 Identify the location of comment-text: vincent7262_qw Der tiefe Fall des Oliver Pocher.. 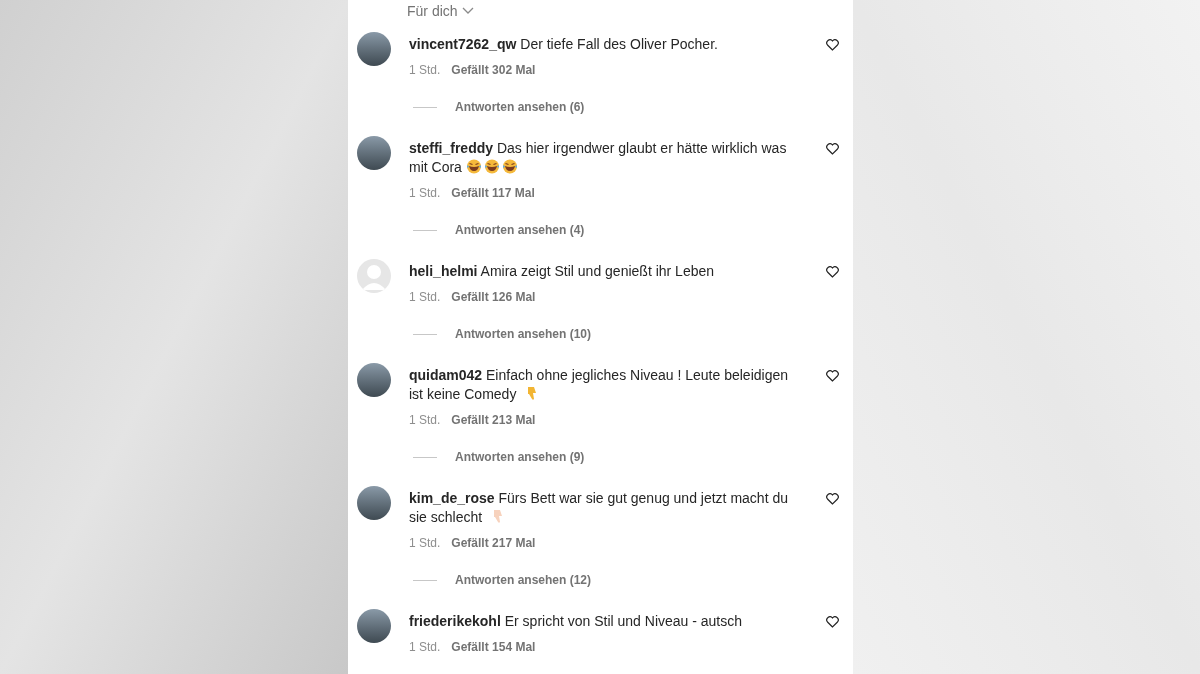
(564, 44).